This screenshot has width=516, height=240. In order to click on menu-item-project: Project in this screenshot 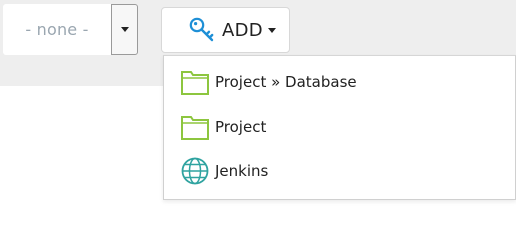, I will do `click(223, 127)`.